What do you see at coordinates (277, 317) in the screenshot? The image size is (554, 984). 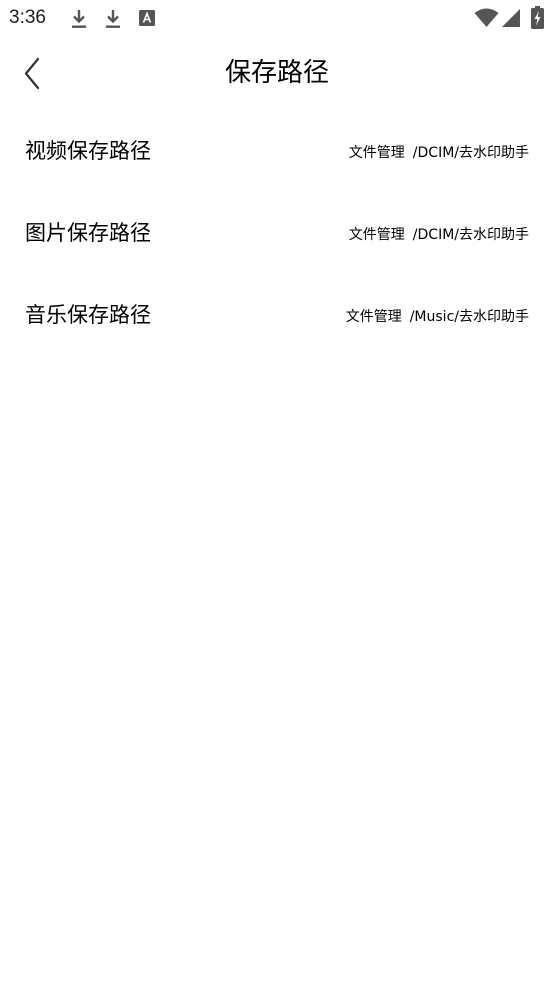 I see `music-save-path-row: 音乐保存路径 文件管理/Music/去水印助手` at bounding box center [277, 317].